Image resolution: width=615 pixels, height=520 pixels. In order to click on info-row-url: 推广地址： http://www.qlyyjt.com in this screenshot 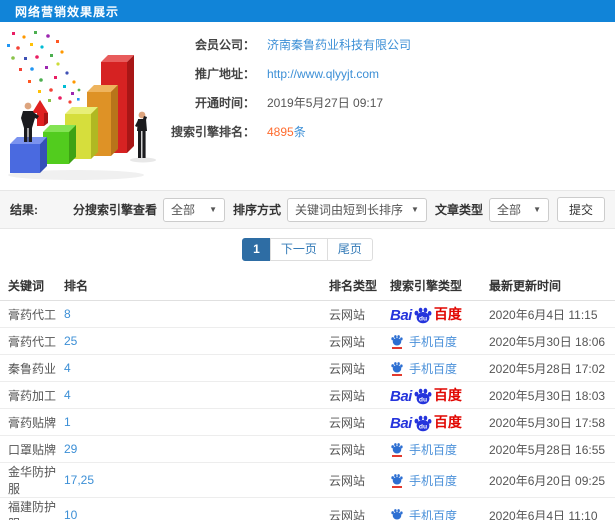, I will do `click(285, 73)`.